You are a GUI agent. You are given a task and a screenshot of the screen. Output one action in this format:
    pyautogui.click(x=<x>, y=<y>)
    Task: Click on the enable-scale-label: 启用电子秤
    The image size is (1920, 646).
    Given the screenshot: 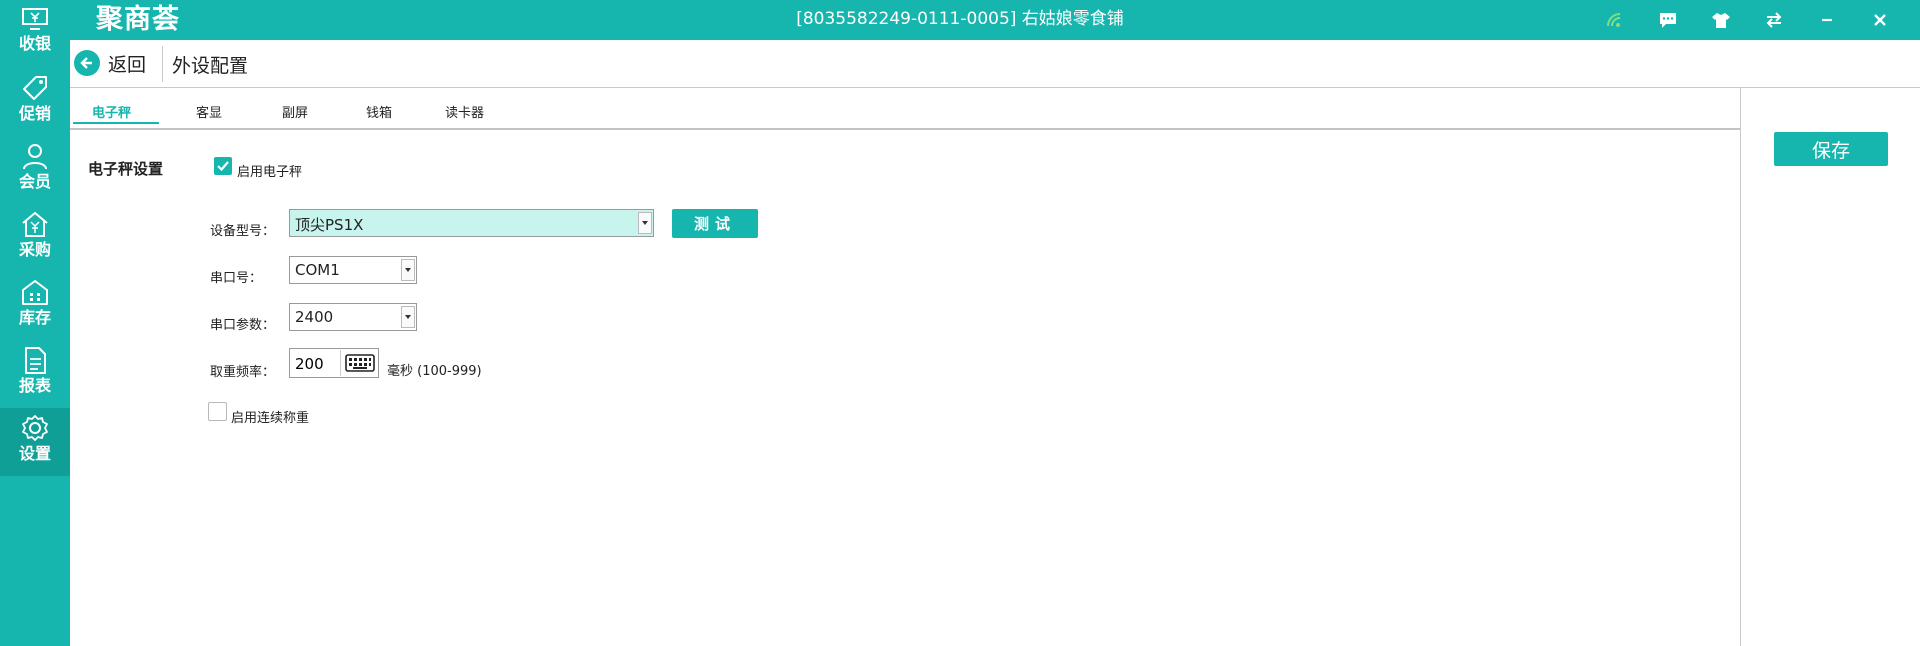 What is the action you would take?
    pyautogui.click(x=270, y=172)
    